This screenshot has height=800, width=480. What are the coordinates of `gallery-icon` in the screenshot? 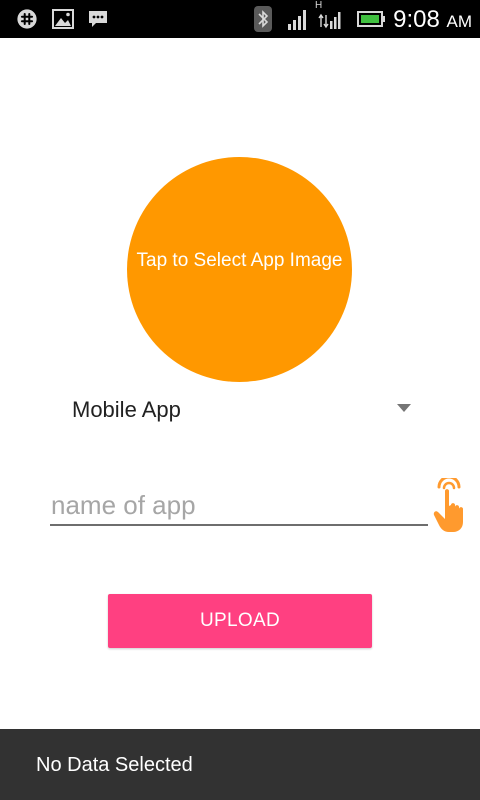 It's located at (63, 19).